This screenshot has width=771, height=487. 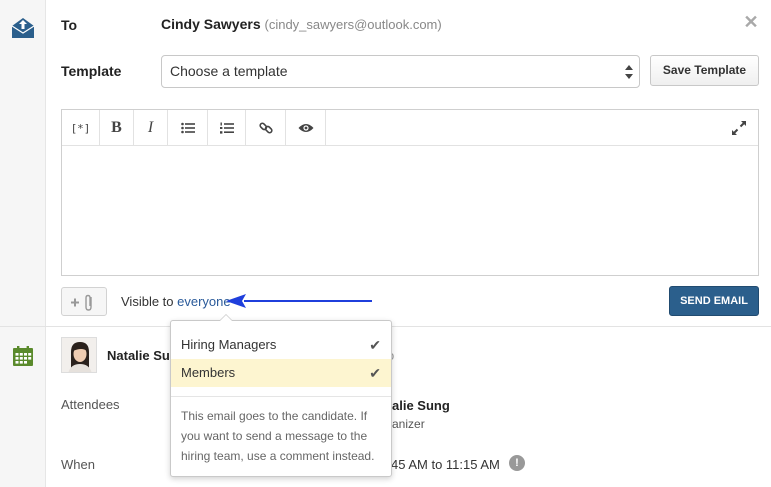 I want to click on placeholder-tag-icon: [*], so click(x=81, y=128).